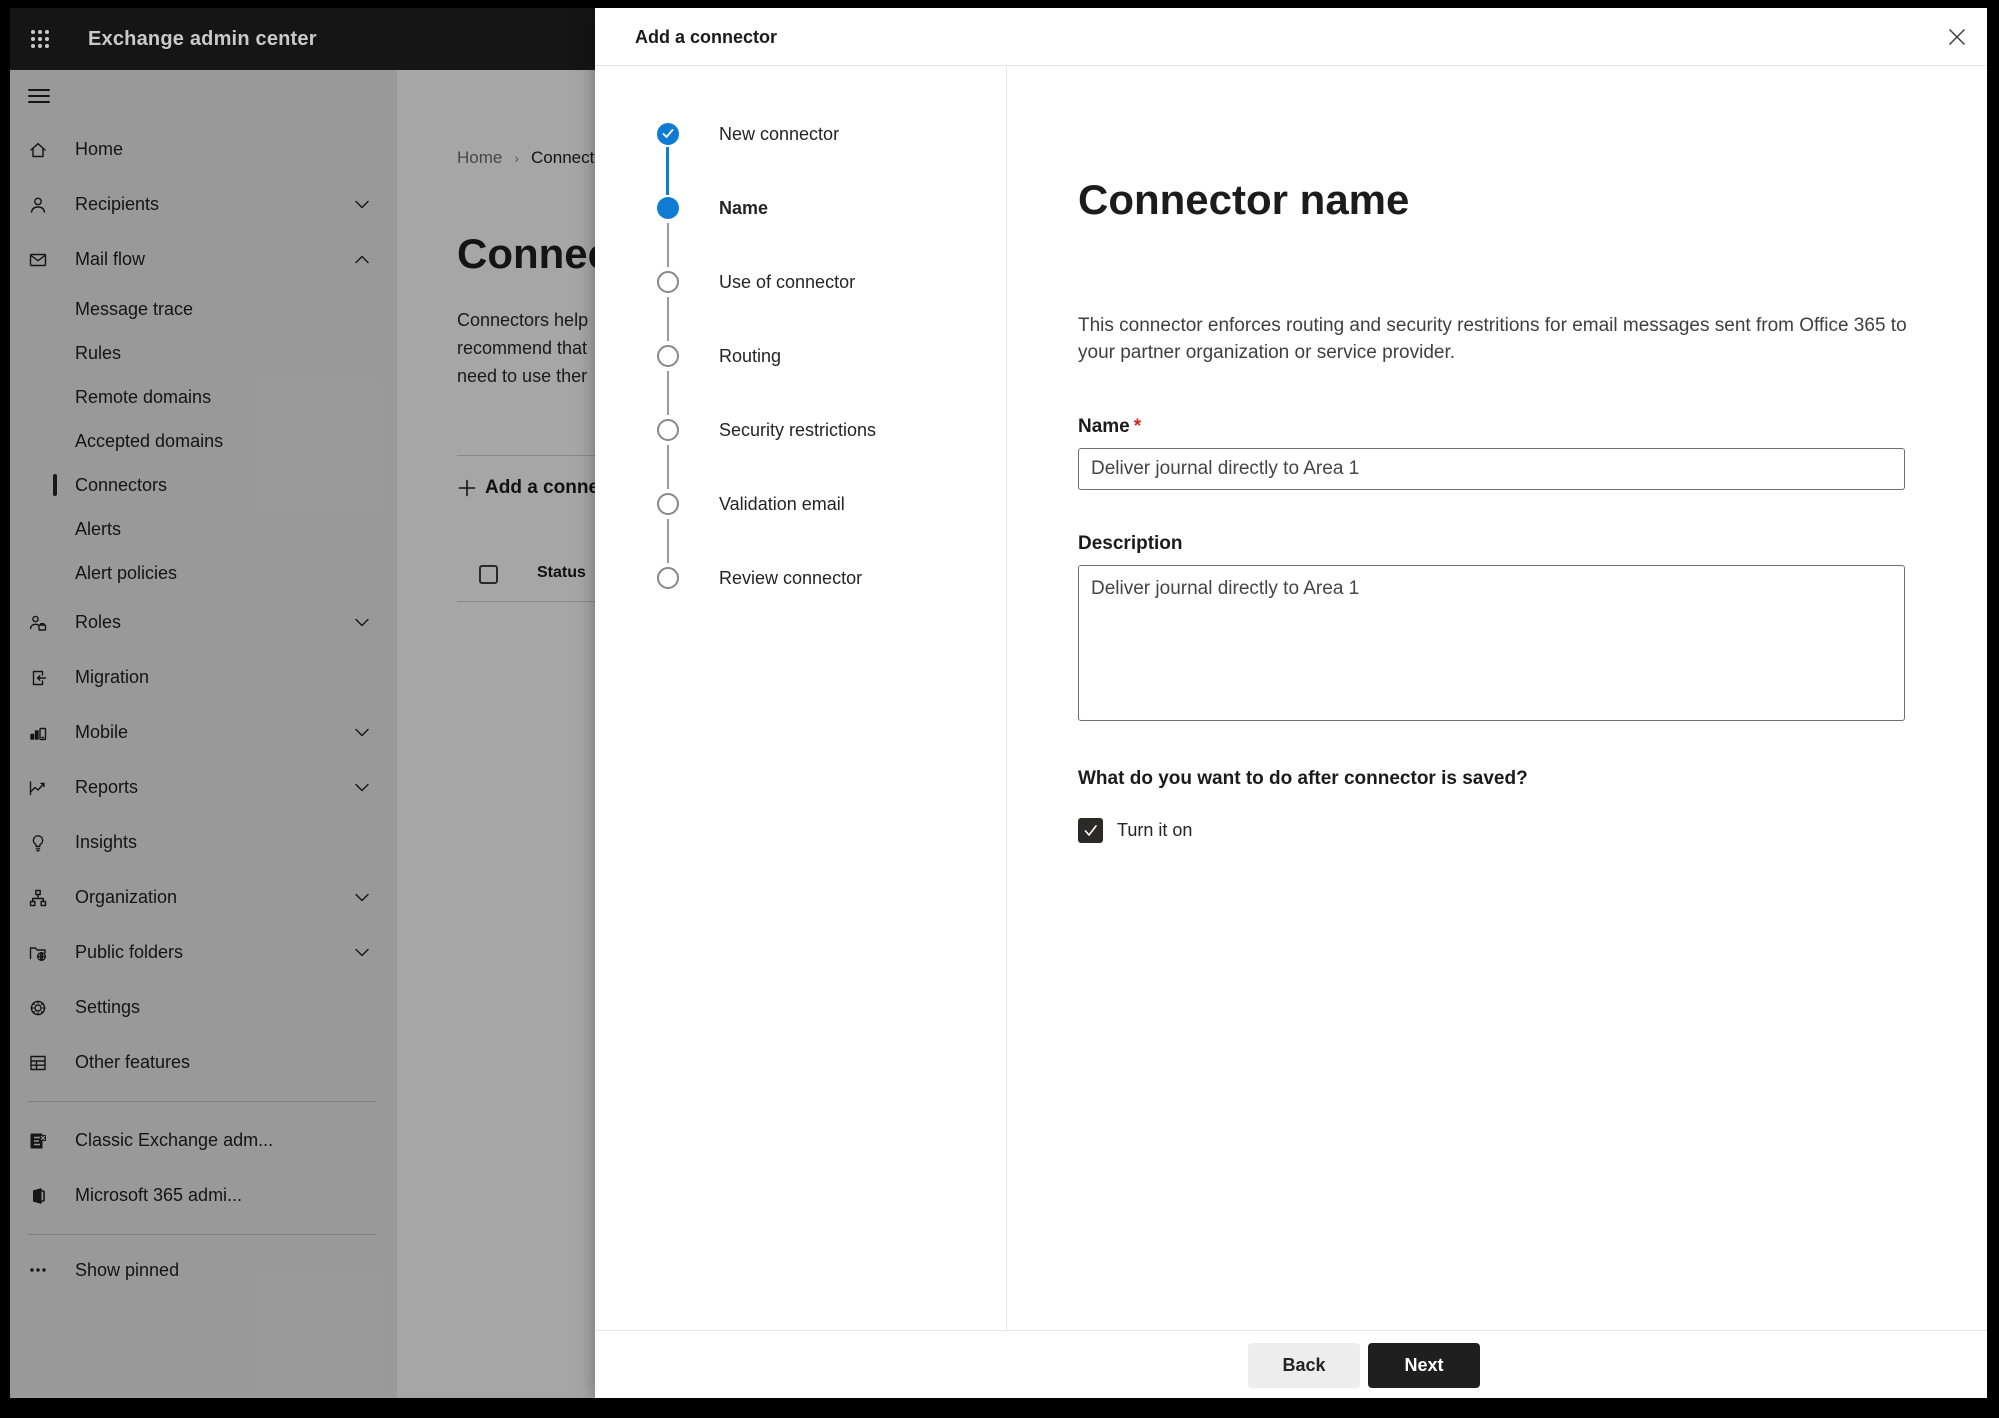 The height and width of the screenshot is (1418, 1999). Describe the element at coordinates (1491, 643) in the screenshot. I see `connector-description-textarea: Deliver journal directly to Area 1` at that location.